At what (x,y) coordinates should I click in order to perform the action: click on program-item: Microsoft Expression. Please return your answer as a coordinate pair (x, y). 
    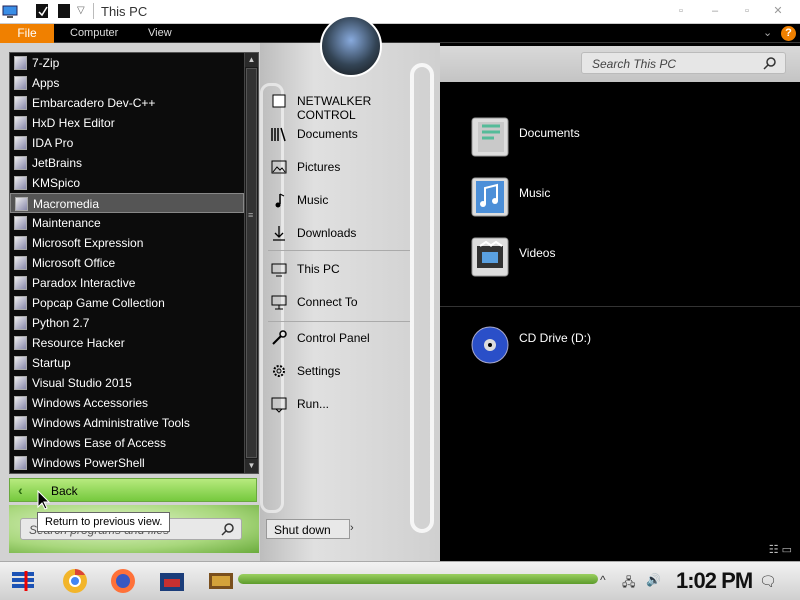
    Looking at the image, I should click on (127, 243).